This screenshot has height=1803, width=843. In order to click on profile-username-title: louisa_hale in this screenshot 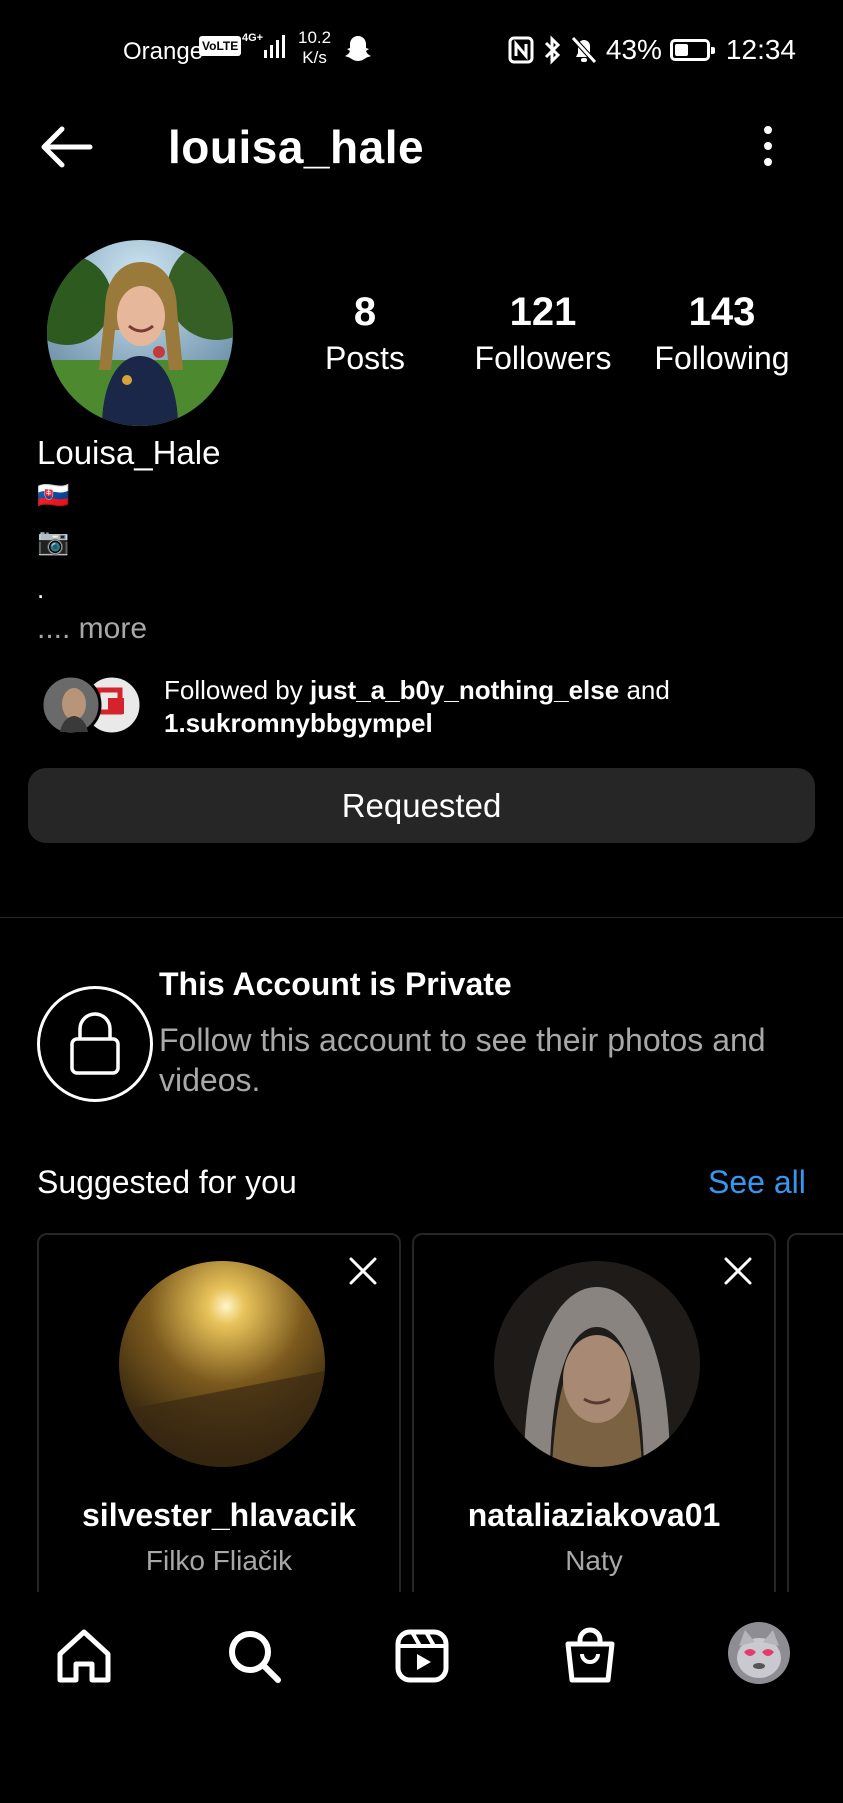, I will do `click(296, 147)`.